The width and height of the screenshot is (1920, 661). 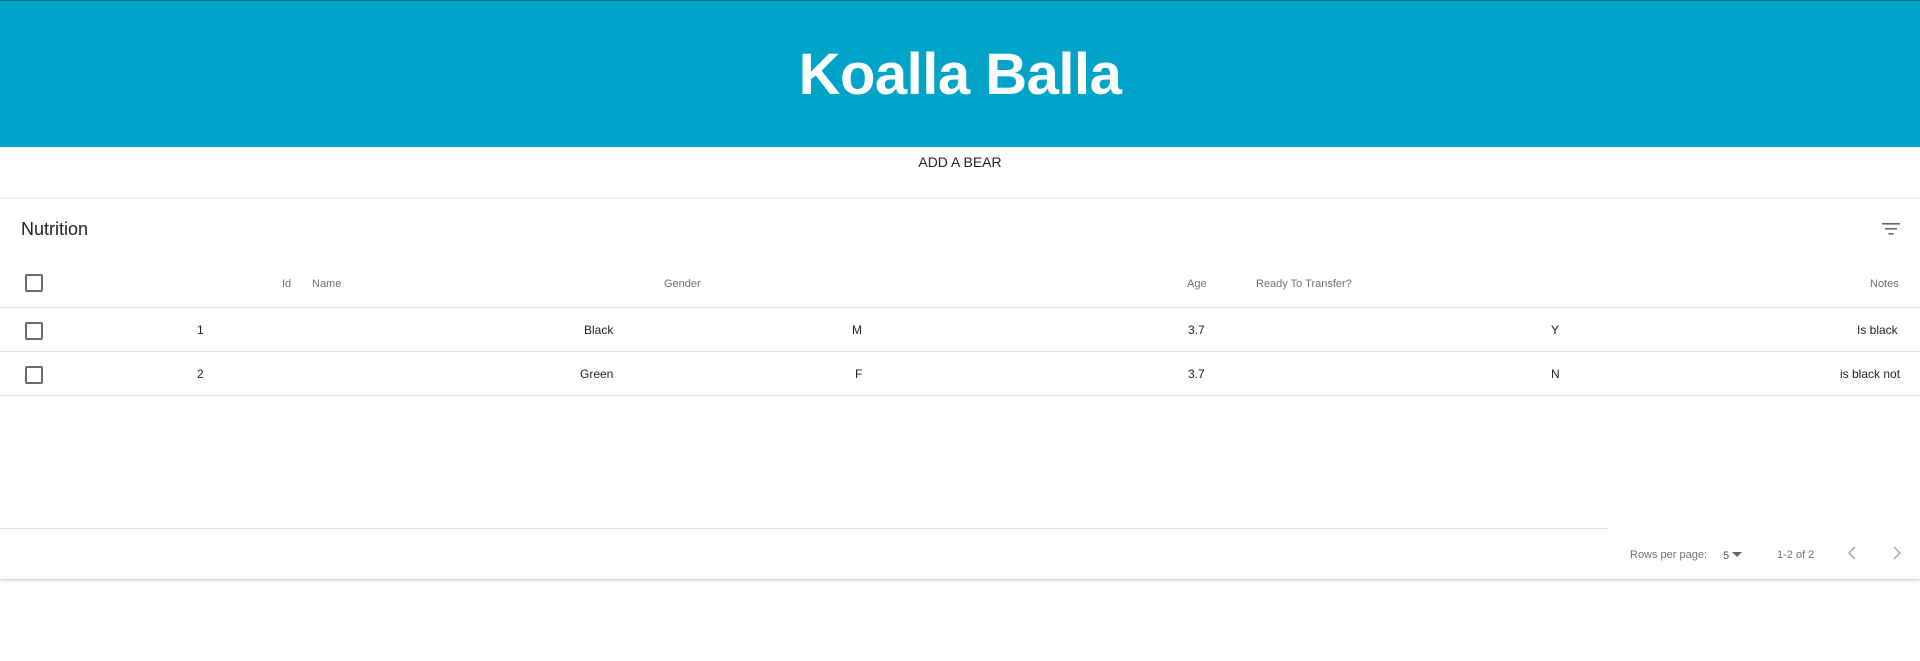 I want to click on filter-list-icon, so click(x=1891, y=229).